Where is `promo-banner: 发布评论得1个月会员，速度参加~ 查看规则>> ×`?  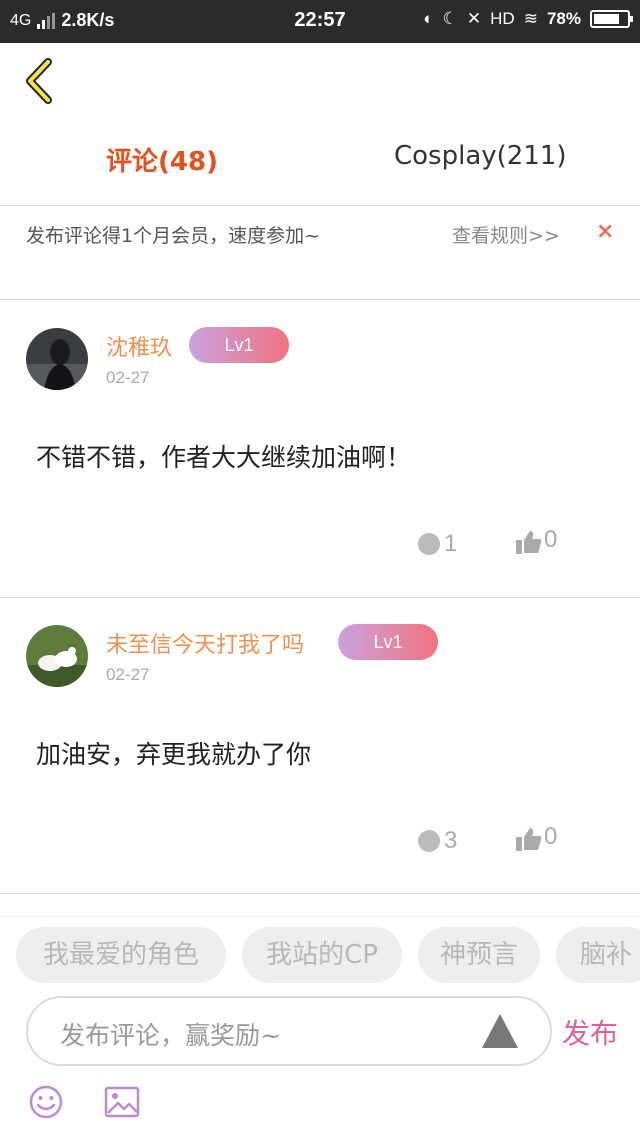
promo-banner: 发布评论得1个月会员，速度参加~ 查看规则>> × is located at coordinates (320, 253).